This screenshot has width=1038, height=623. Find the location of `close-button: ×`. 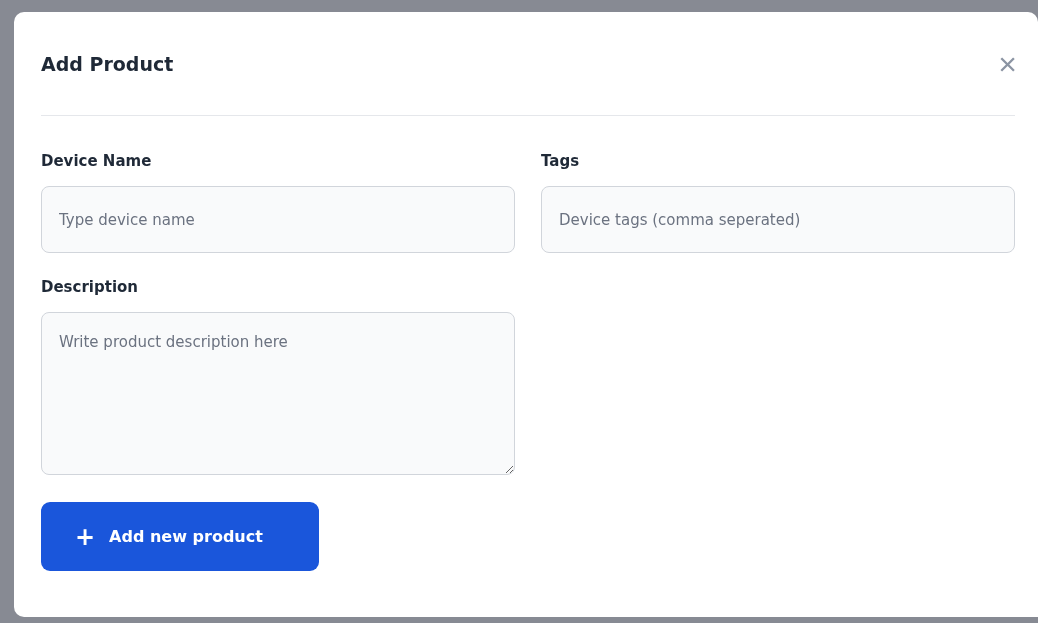

close-button: × is located at coordinates (1007, 63).